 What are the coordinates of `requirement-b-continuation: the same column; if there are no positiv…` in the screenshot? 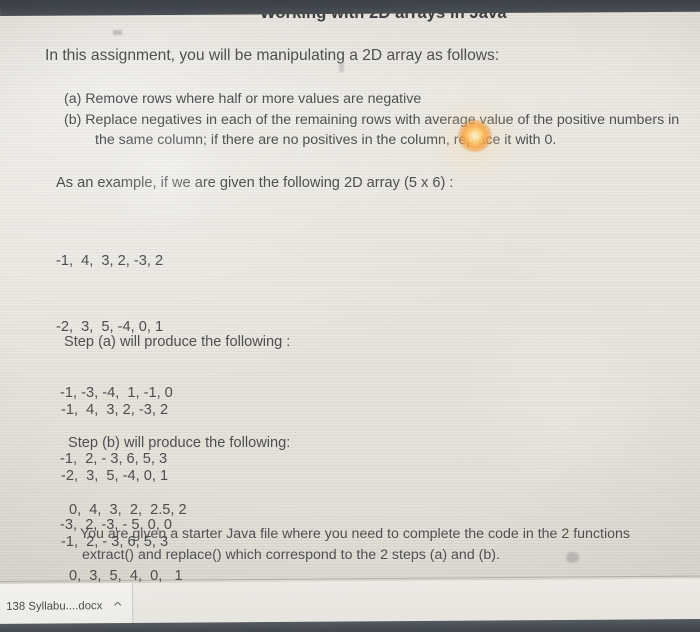 It's located at (326, 140).